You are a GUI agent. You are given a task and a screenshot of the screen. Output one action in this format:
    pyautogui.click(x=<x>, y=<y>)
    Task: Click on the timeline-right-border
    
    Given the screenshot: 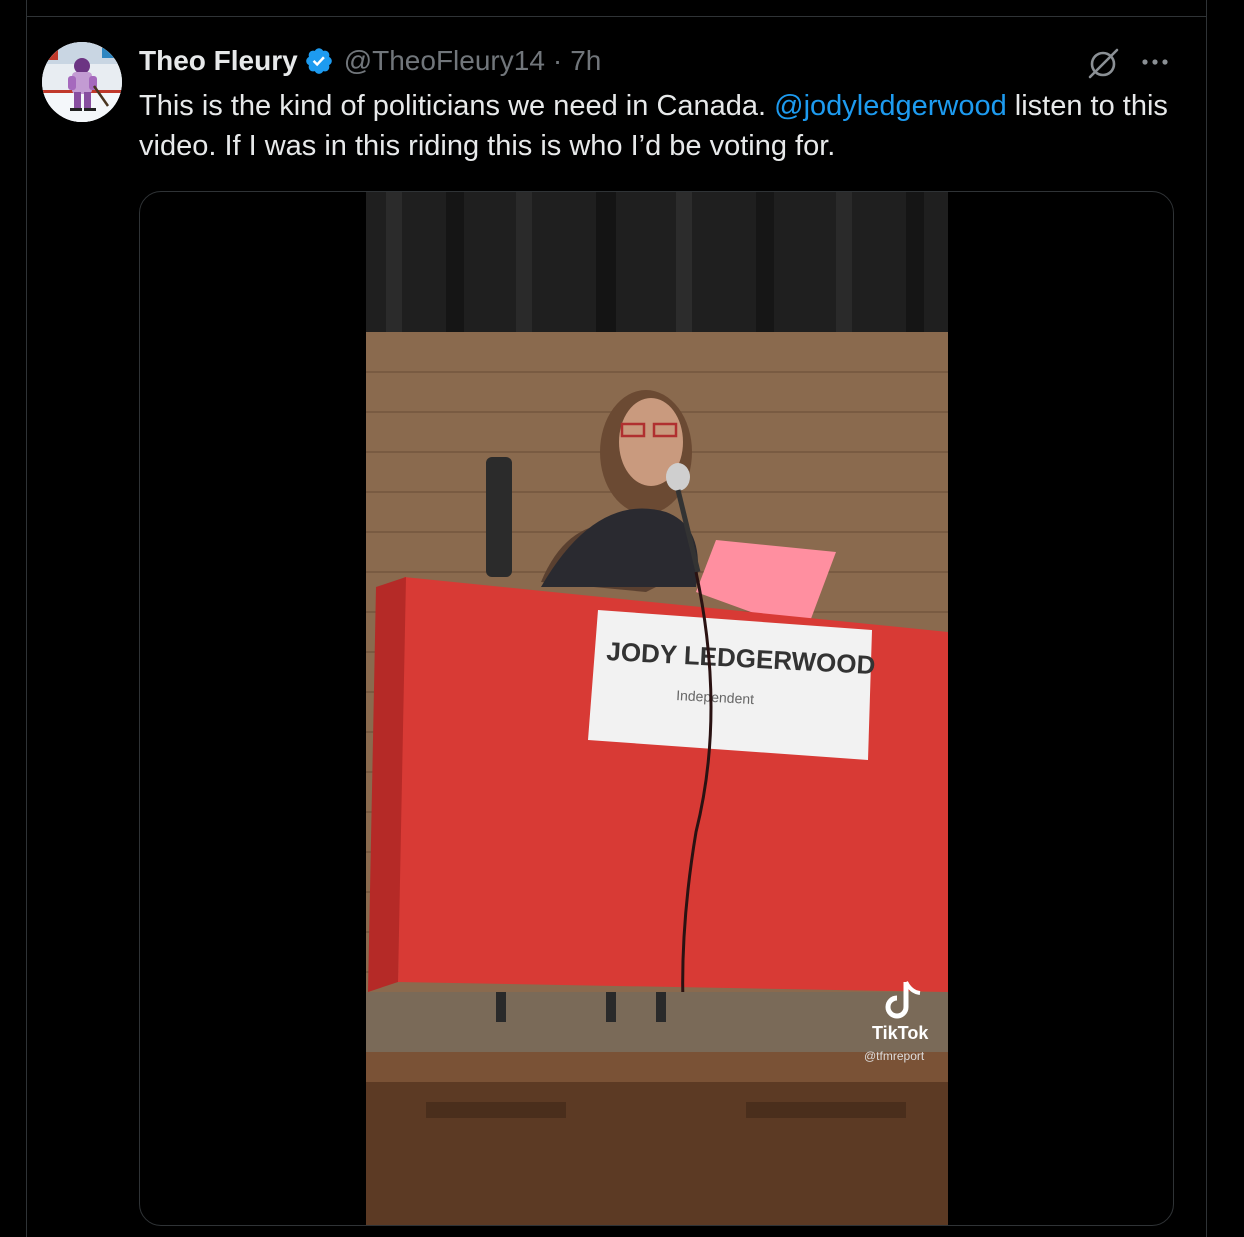 What is the action you would take?
    pyautogui.click(x=1206, y=618)
    